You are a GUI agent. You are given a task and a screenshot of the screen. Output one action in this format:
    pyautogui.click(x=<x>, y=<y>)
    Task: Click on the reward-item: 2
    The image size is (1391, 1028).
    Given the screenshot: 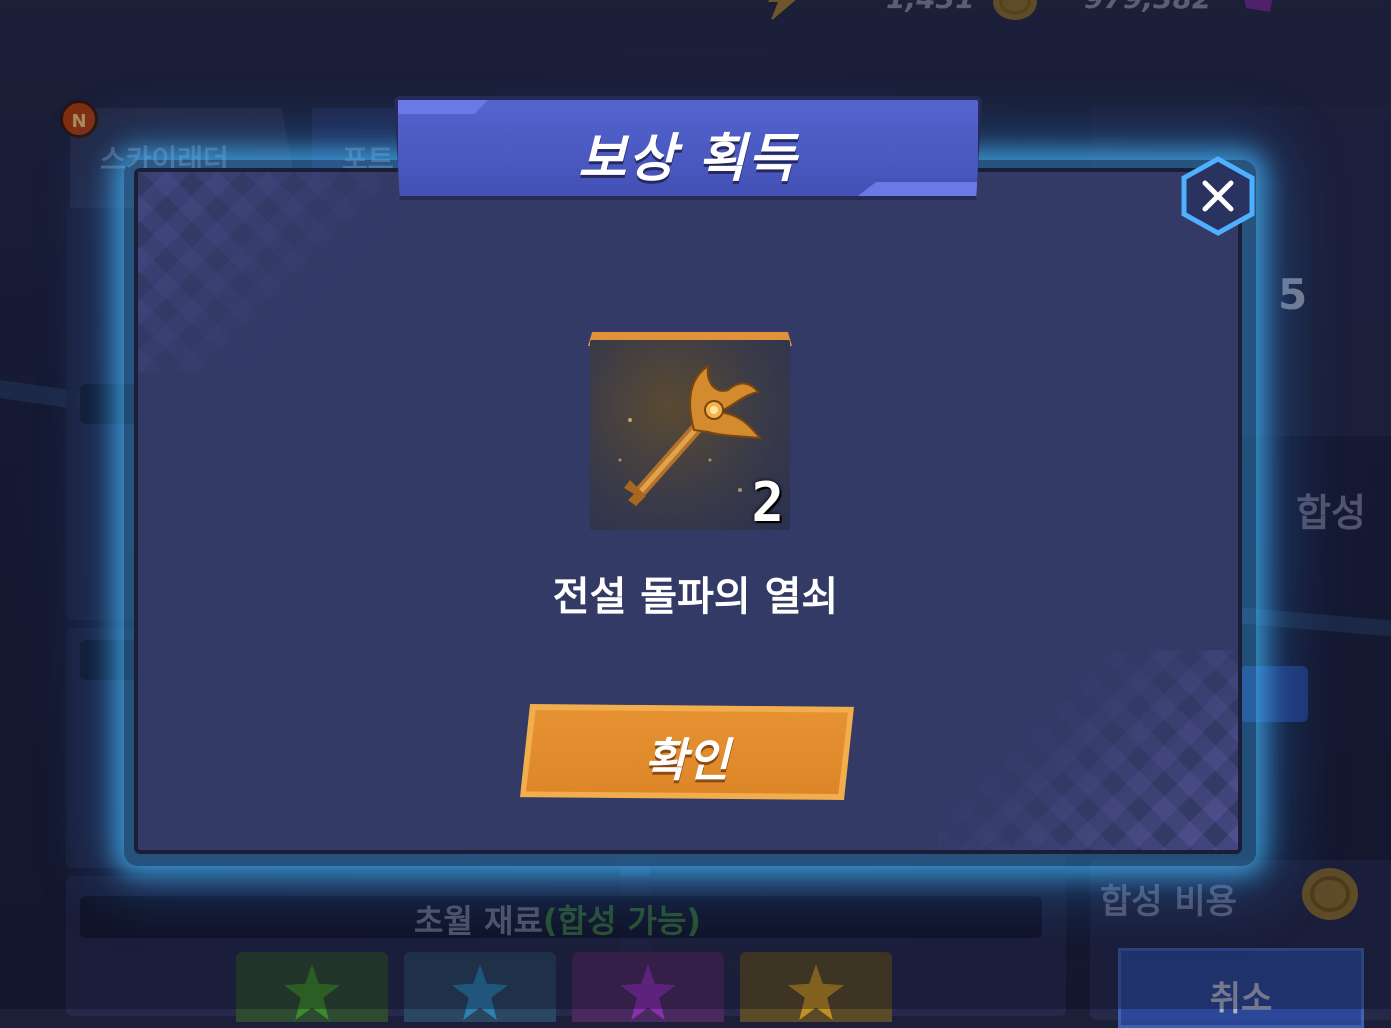 What is the action you would take?
    pyautogui.click(x=690, y=433)
    